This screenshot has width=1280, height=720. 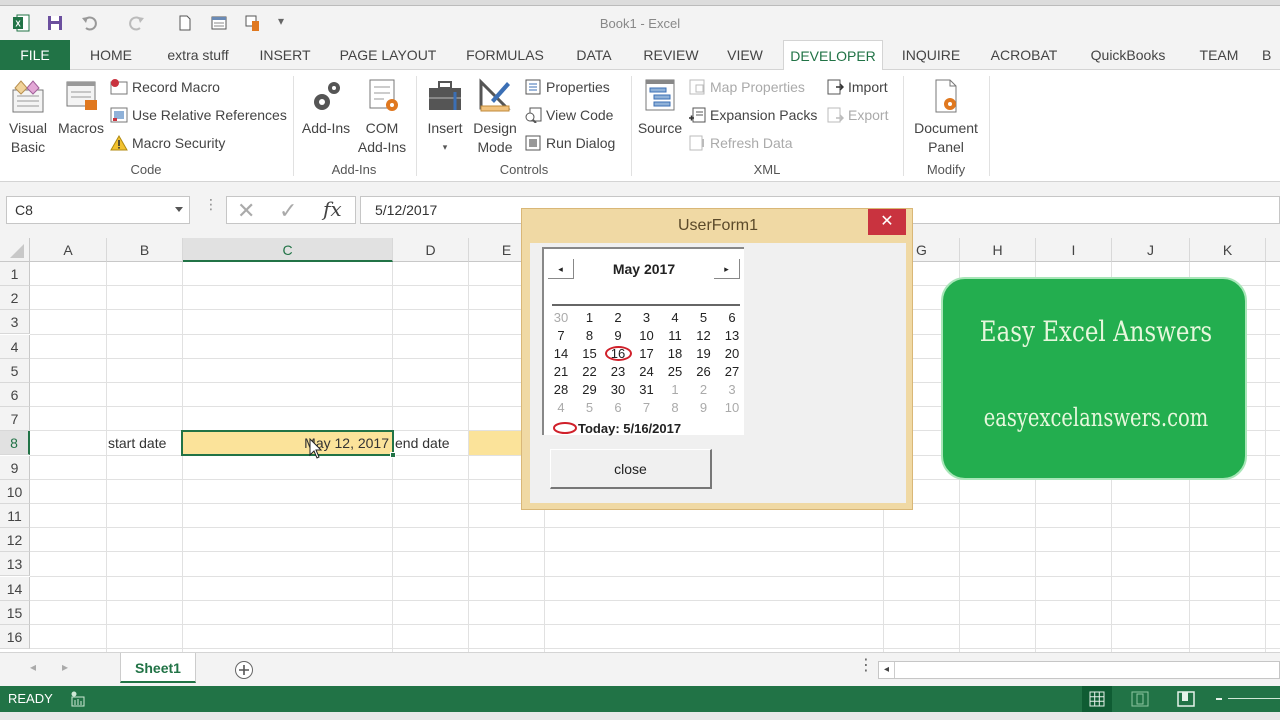 What do you see at coordinates (211, 204) in the screenshot?
I see `formula-bar-grip-icon: ⋮` at bounding box center [211, 204].